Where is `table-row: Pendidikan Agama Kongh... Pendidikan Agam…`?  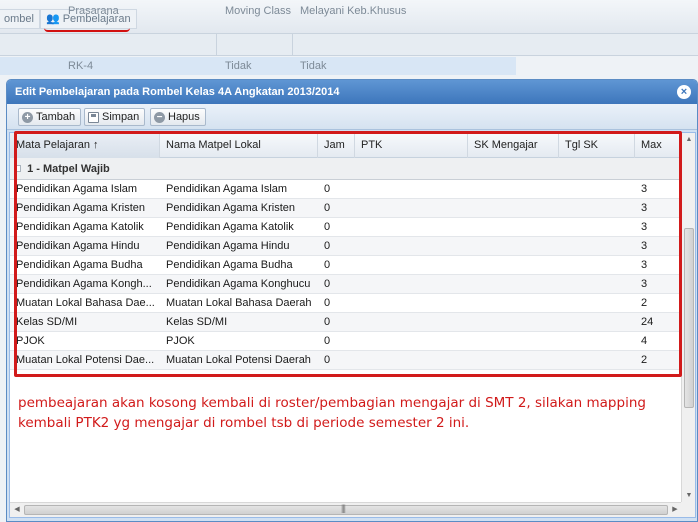
table-row: Pendidikan Agama Kongh... Pendidikan Agam… is located at coordinates (346, 284).